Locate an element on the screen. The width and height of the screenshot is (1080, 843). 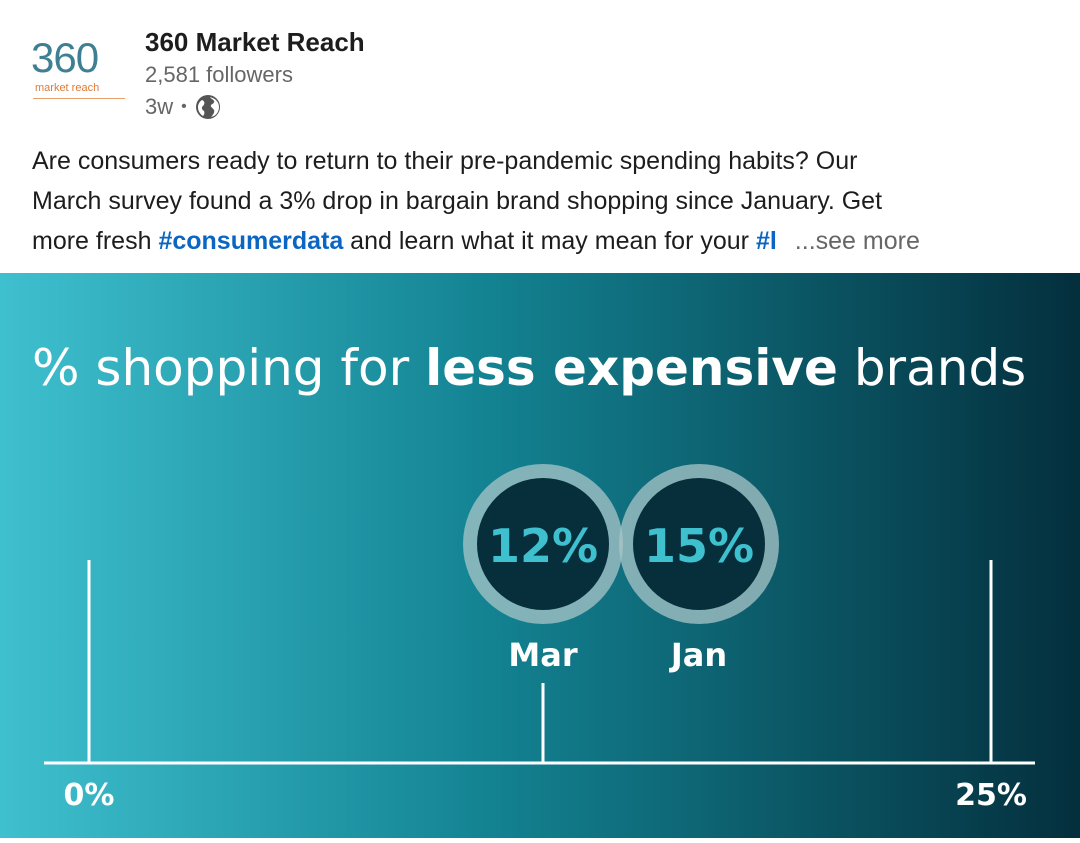
infographic-title: % shopping for less expensive brands is located at coordinates (529, 368).